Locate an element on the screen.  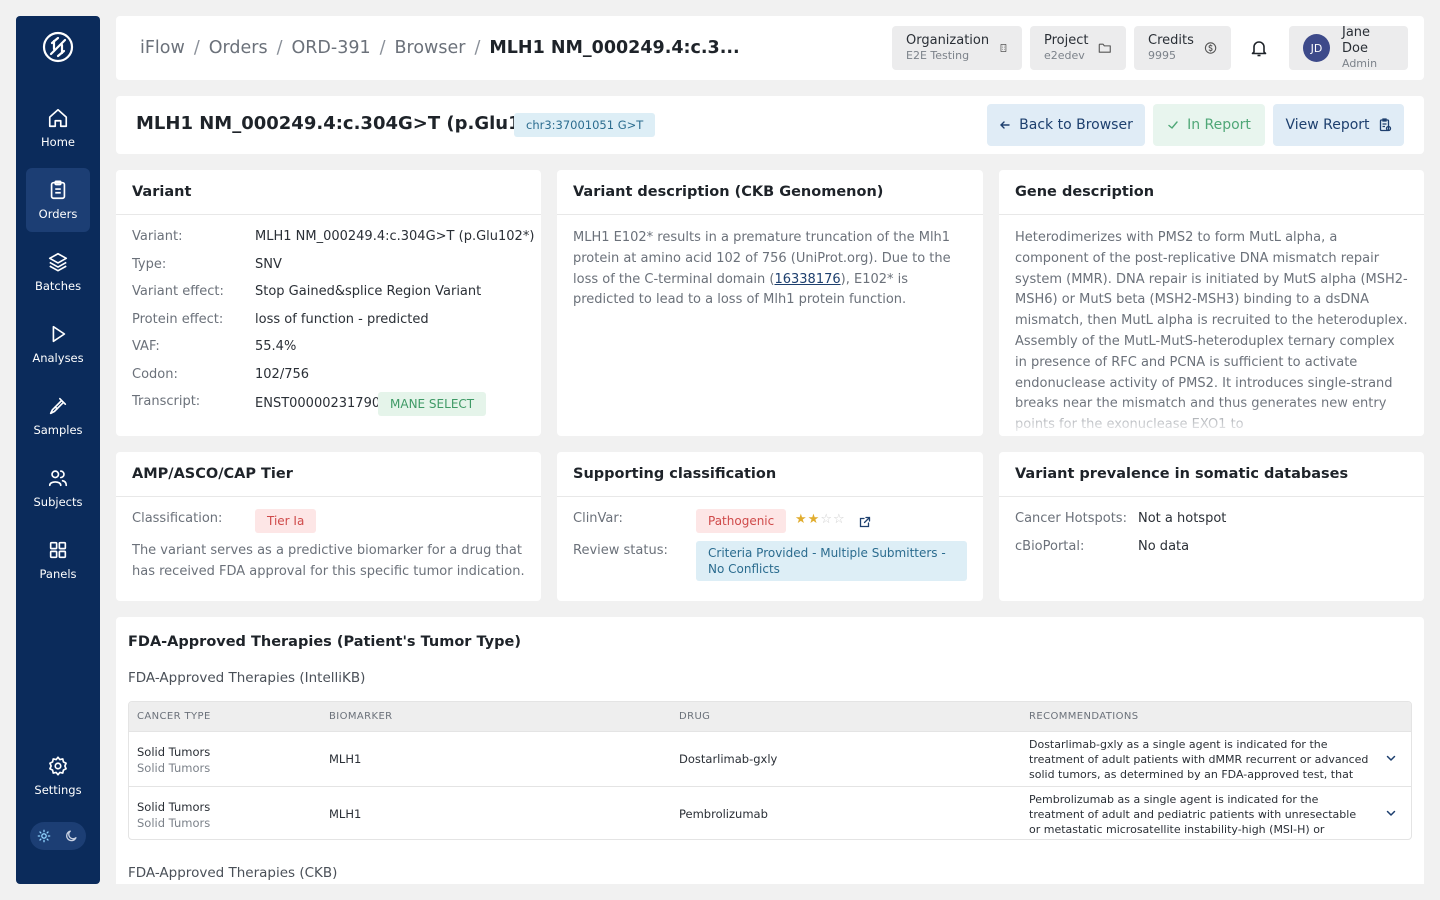
report-icon is located at coordinates (1385, 125).